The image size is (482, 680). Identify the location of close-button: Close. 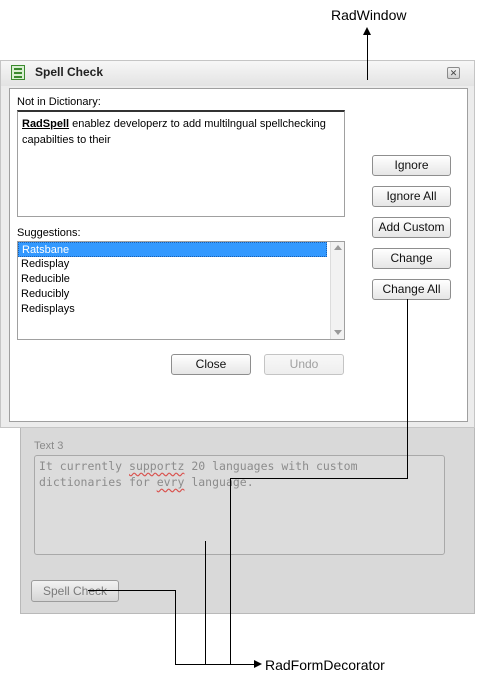
(211, 364).